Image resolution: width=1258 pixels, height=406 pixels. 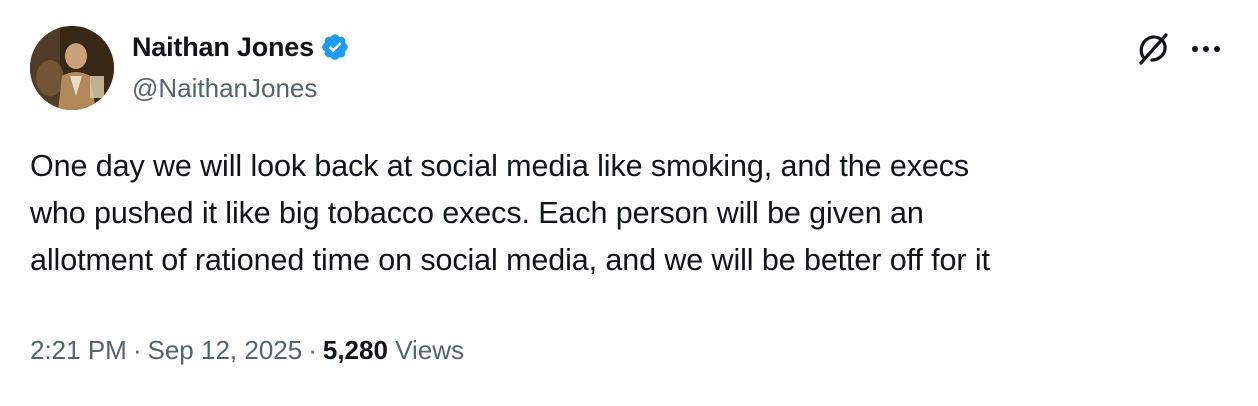 What do you see at coordinates (430, 350) in the screenshot?
I see `views-label: Views` at bounding box center [430, 350].